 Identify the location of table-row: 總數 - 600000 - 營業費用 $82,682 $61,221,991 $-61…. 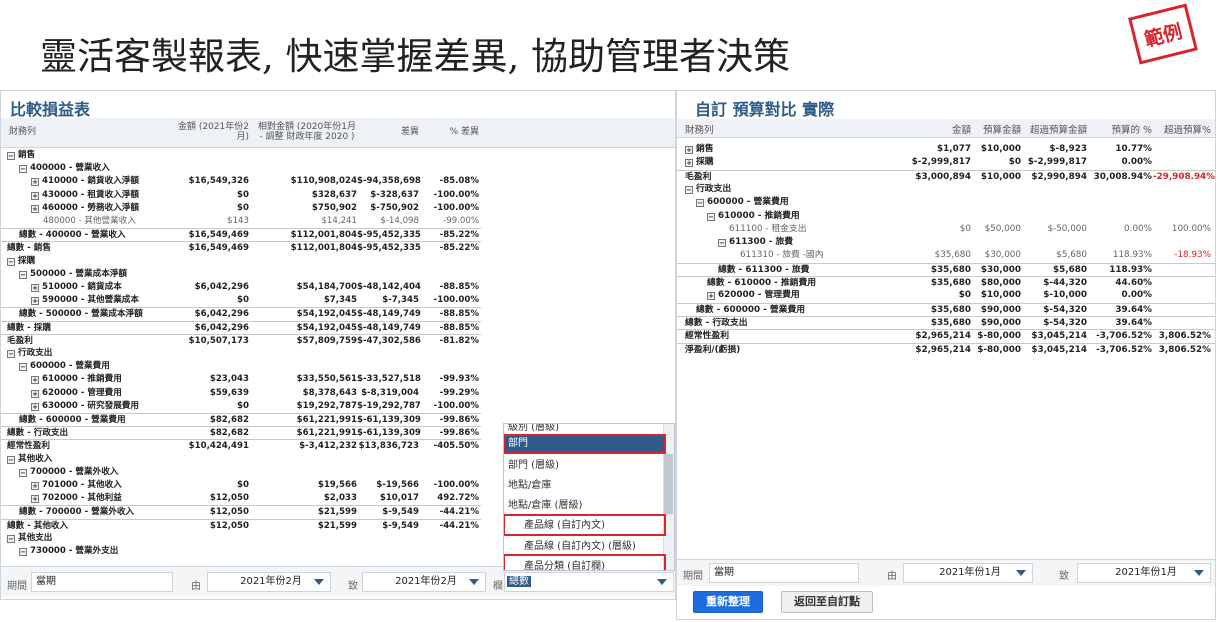
(241, 419).